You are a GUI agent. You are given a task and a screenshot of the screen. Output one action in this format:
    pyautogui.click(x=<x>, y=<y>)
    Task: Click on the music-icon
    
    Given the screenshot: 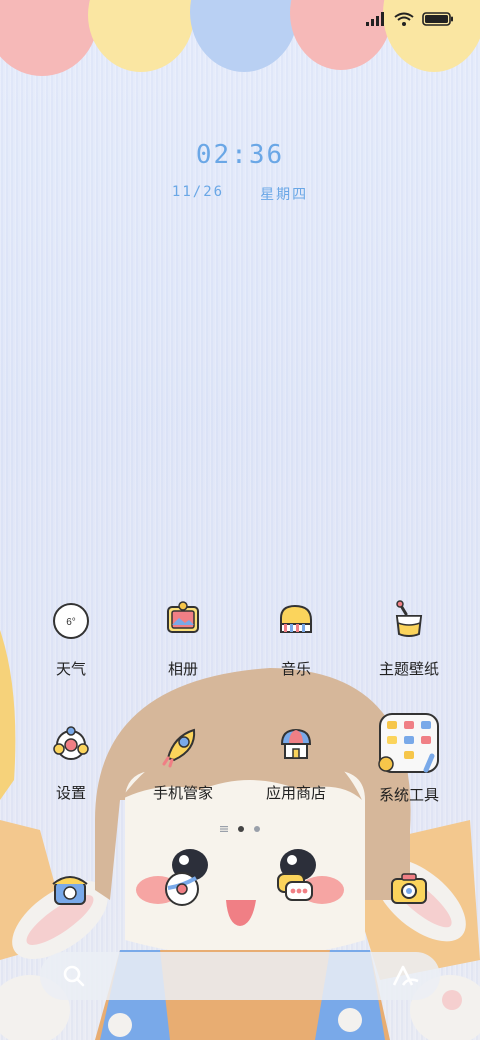 What is the action you would take?
    pyautogui.click(x=296, y=618)
    